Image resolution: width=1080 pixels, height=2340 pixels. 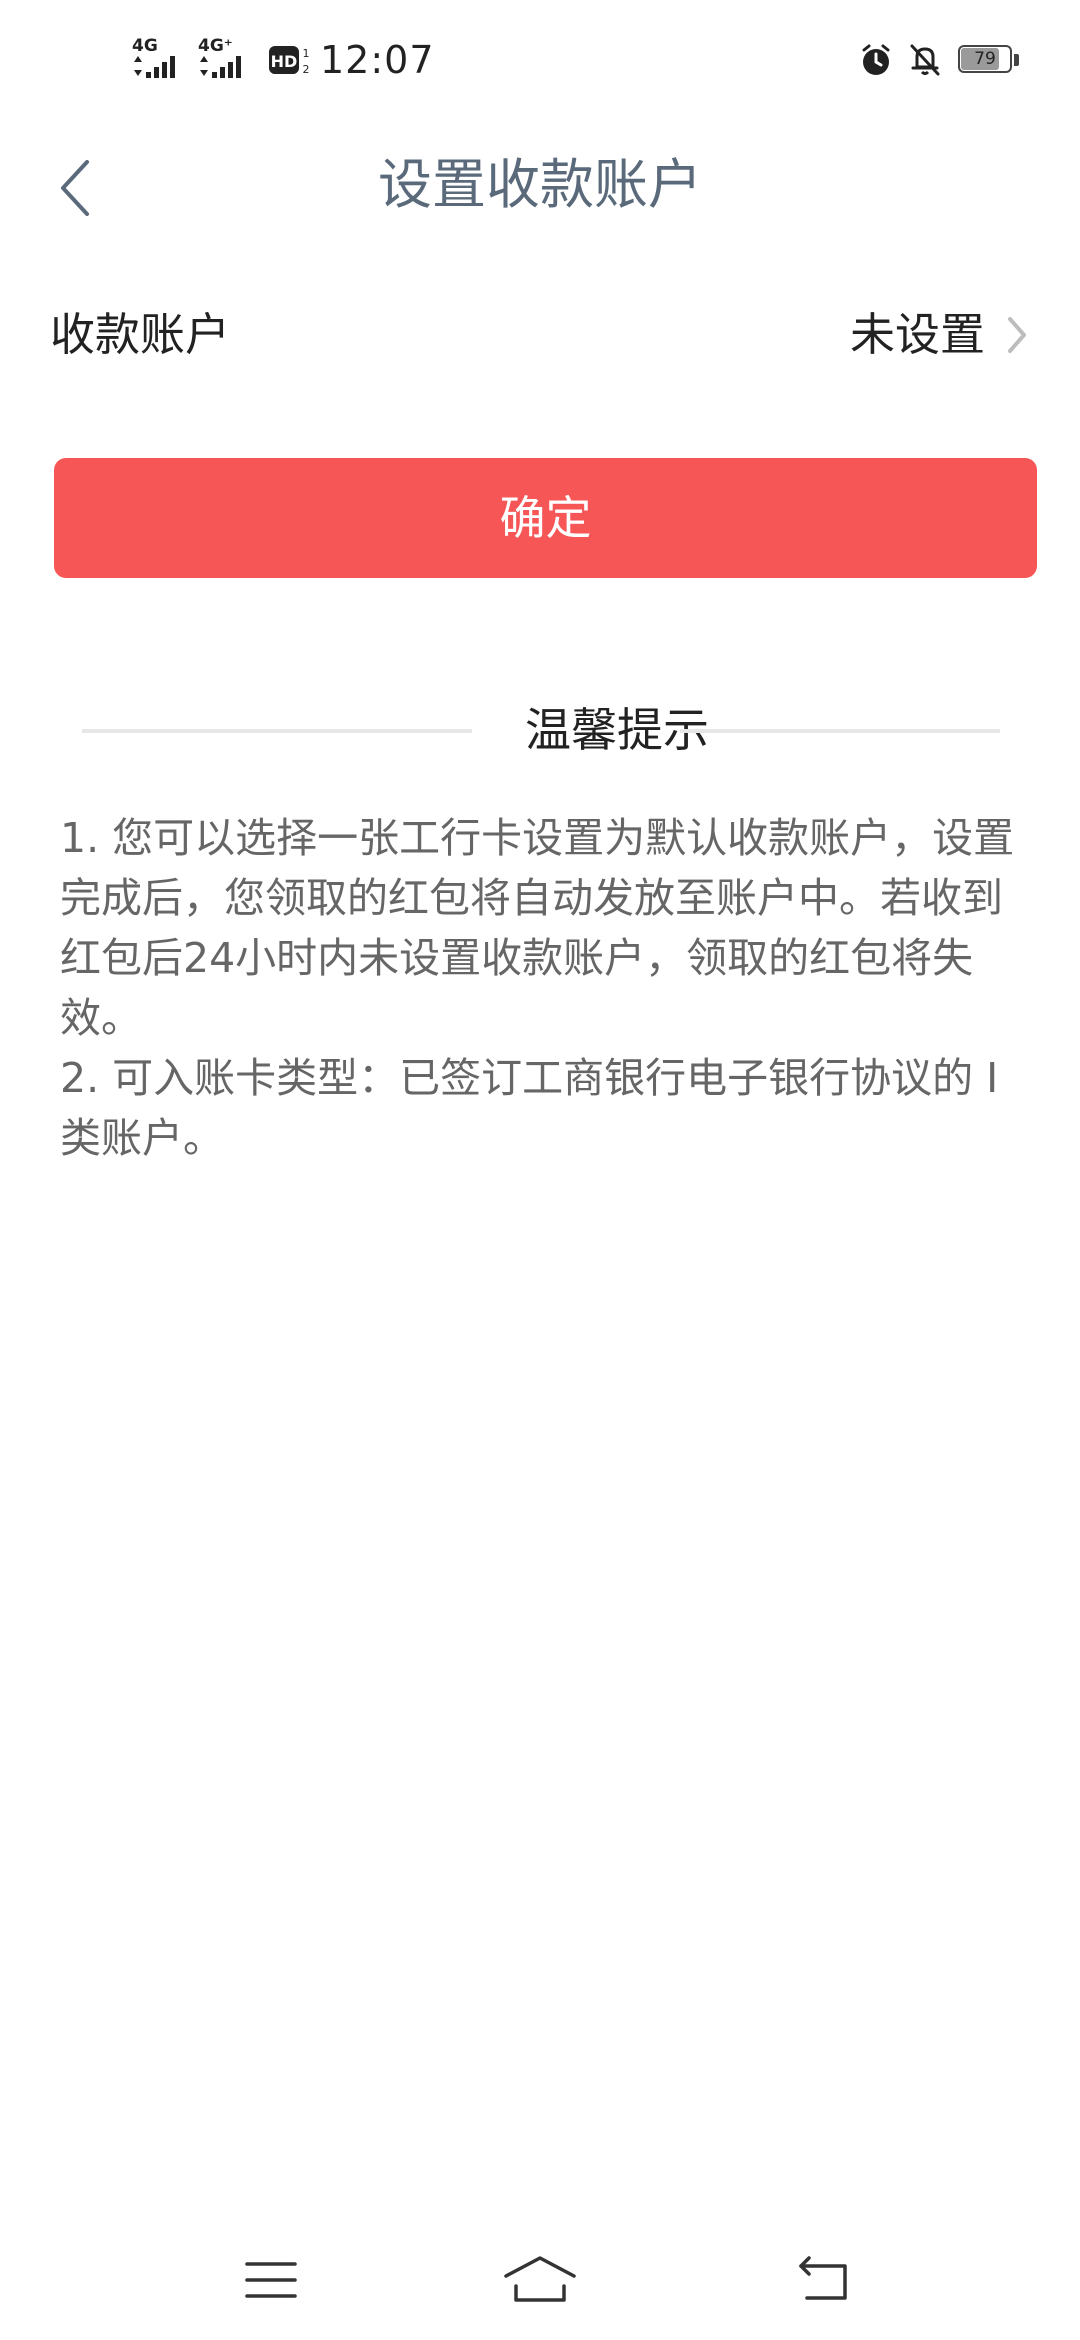 What do you see at coordinates (545, 518) in the screenshot?
I see `confirm-button: 确定` at bounding box center [545, 518].